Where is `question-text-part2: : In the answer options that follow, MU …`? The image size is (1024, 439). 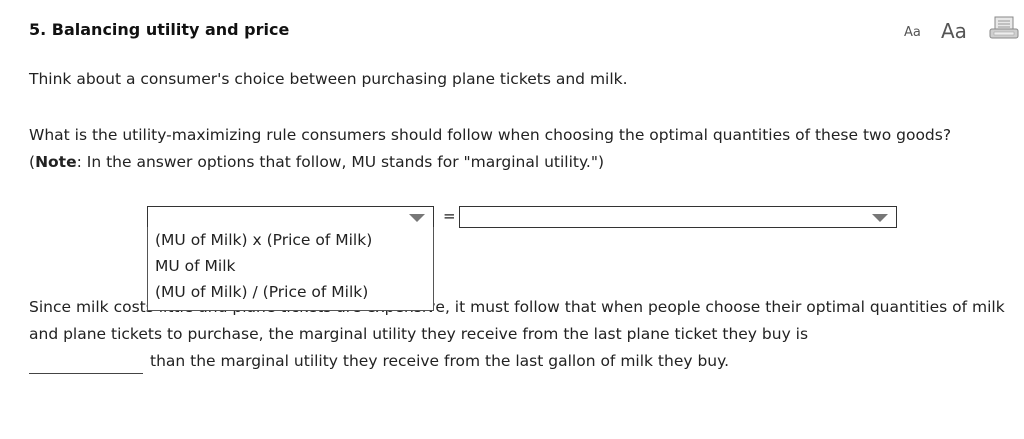
question-text-part2: : In the answer options that follow, MU … is located at coordinates (340, 162).